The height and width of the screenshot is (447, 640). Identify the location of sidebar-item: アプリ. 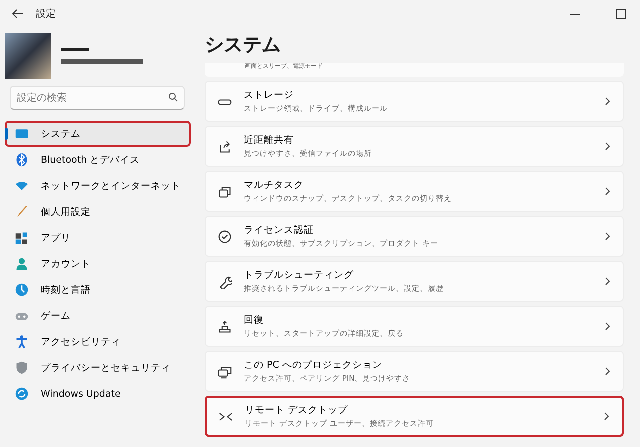
(98, 238).